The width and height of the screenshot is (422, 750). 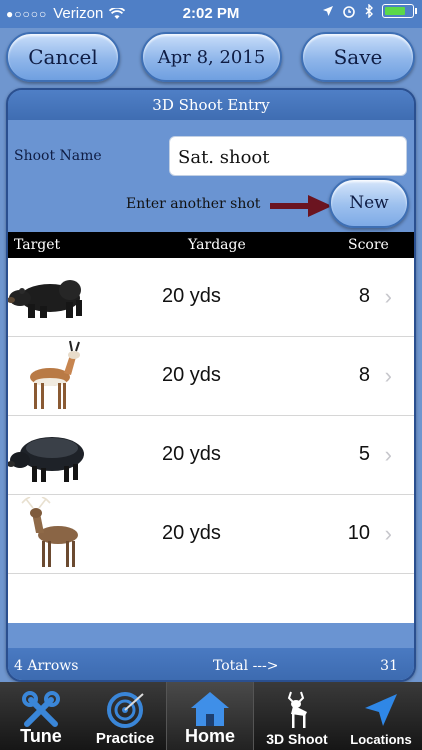 I want to click on antelope-target-icon, so click(x=55, y=374).